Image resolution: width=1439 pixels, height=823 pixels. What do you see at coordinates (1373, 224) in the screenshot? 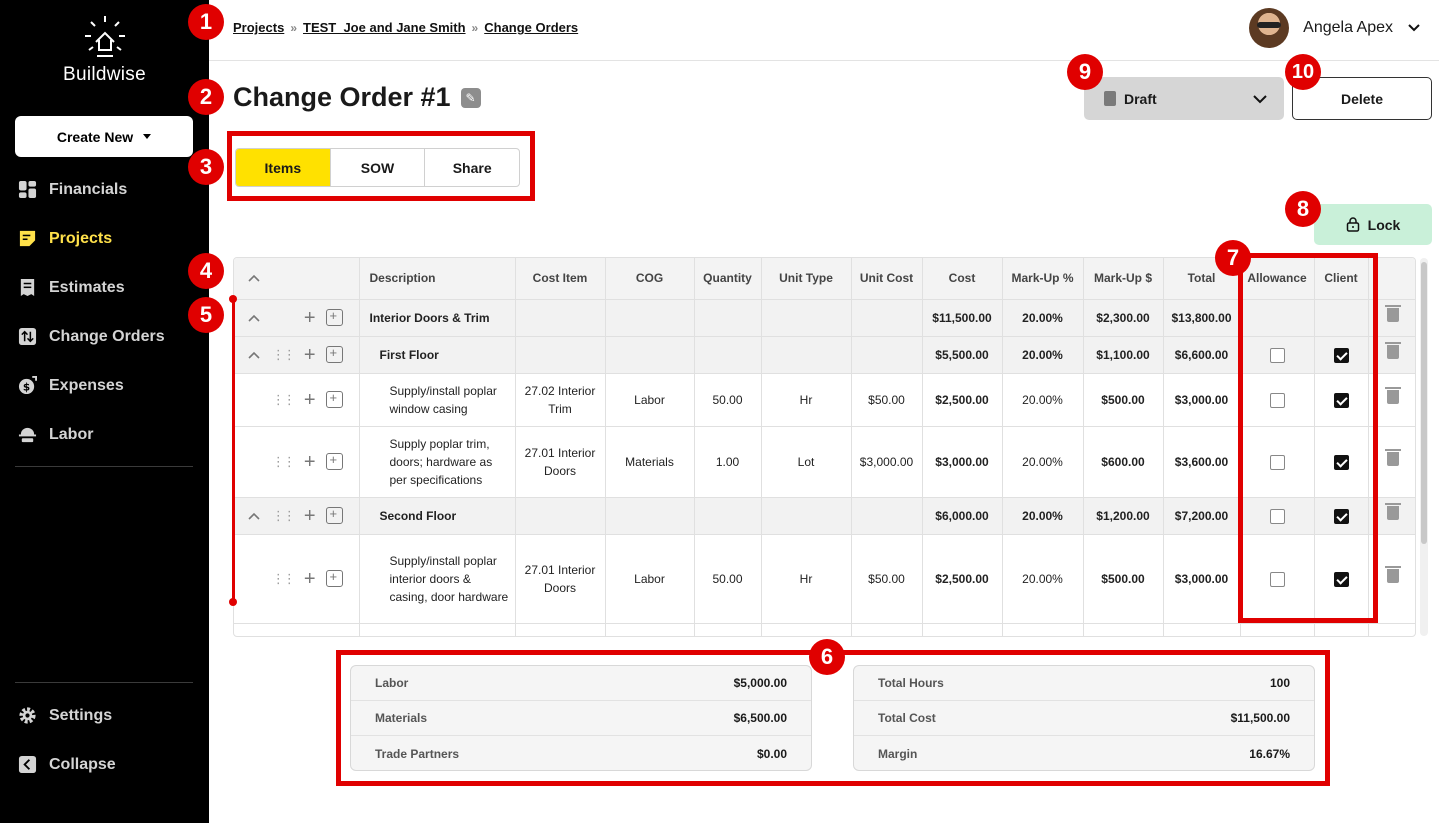
I see `lock-button: Lock` at bounding box center [1373, 224].